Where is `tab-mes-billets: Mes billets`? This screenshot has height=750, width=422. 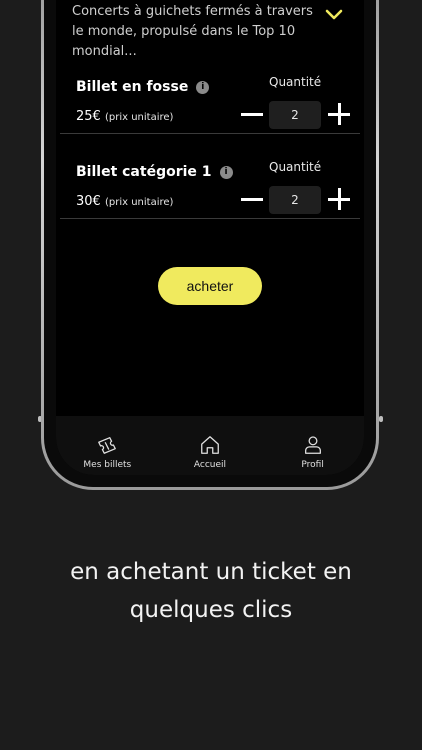
tab-mes-billets: Mes billets is located at coordinates (107, 445).